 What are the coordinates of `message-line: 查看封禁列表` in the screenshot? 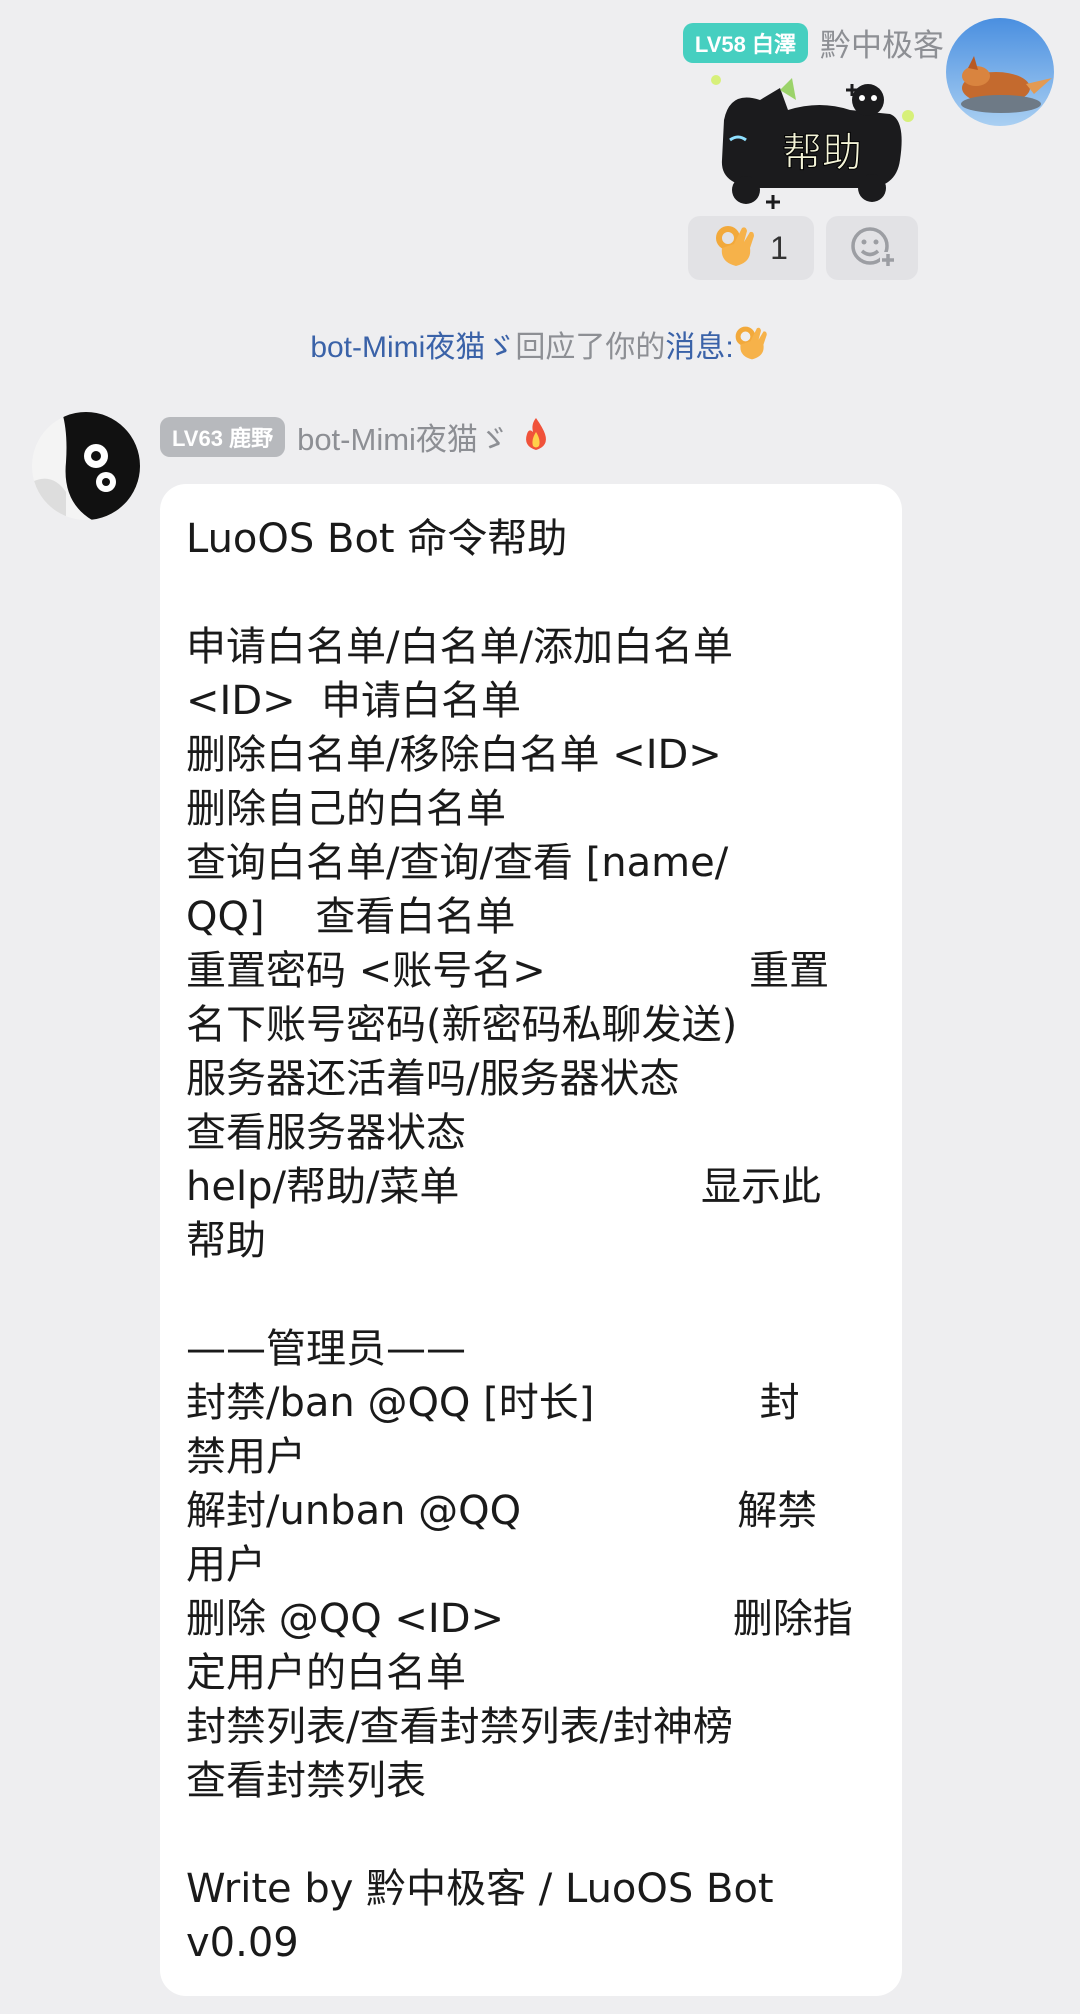 It's located at (306, 1781).